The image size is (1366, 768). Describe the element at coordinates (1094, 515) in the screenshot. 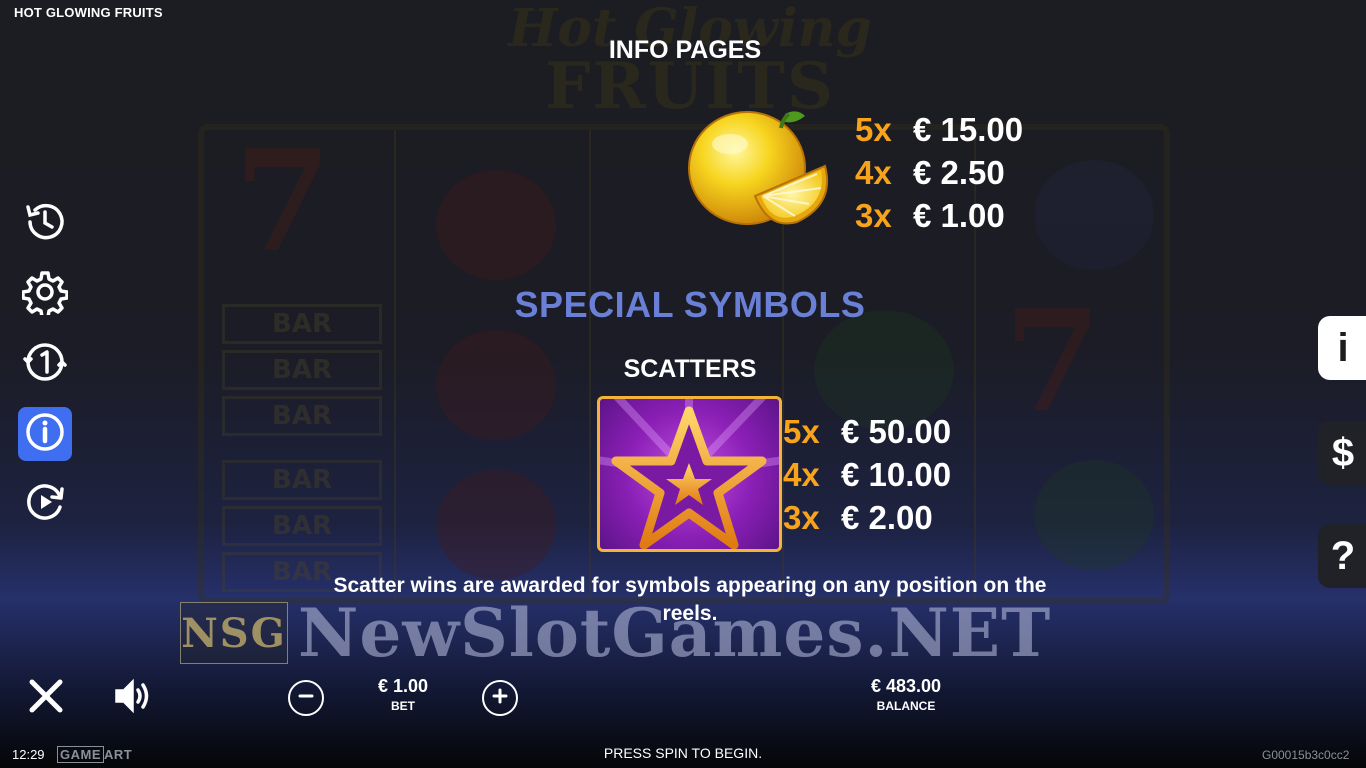

I see `background-watermelon-symbol` at that location.